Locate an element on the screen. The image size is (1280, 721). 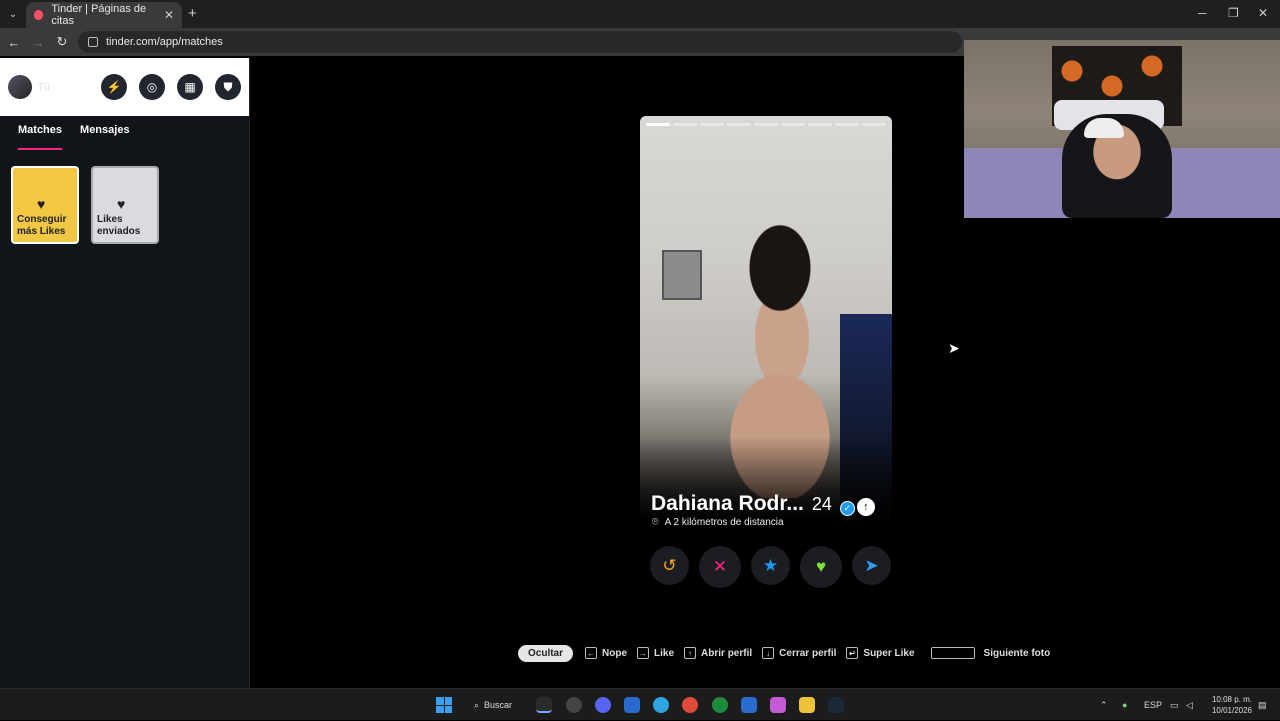
explore-compass-icon: ◎ is located at coordinates (152, 87).